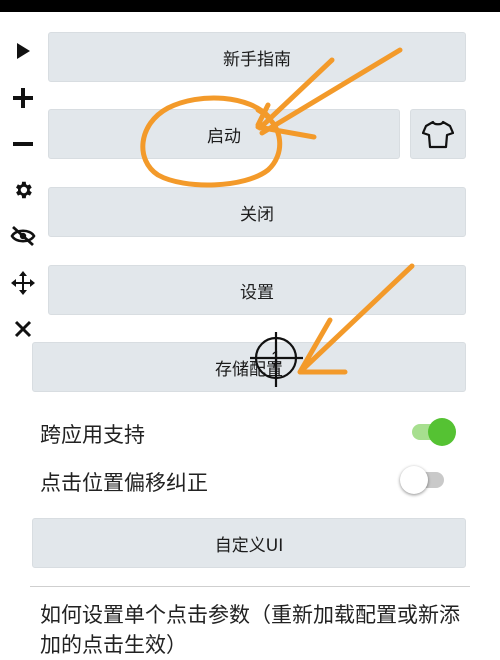 The width and height of the screenshot is (500, 660). Describe the element at coordinates (250, 586) in the screenshot. I see `divider` at that location.